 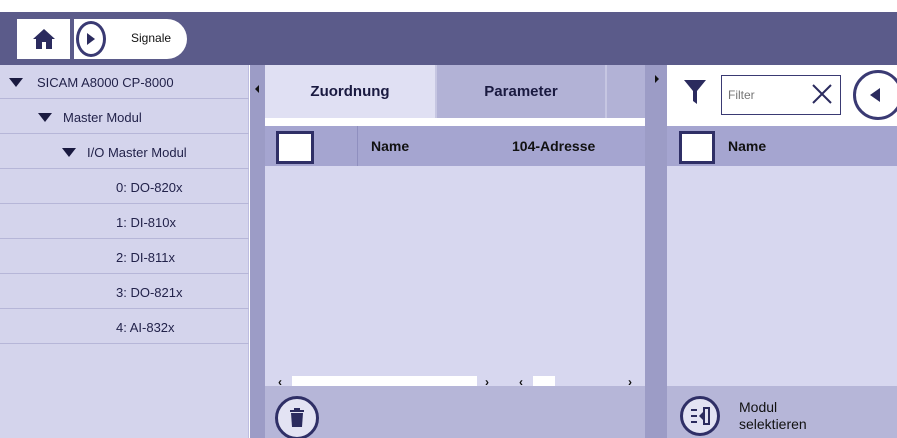 I want to click on tree-item-io-master-modul: I/O Master Modul, so click(x=124, y=152).